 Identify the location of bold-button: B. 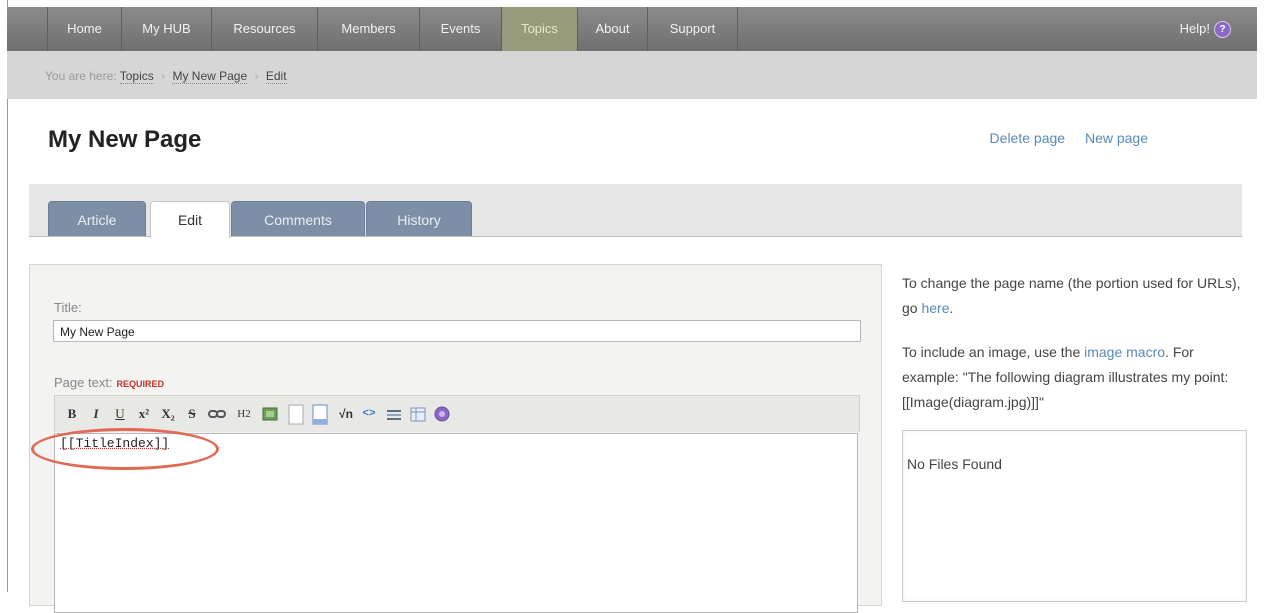
(72, 414).